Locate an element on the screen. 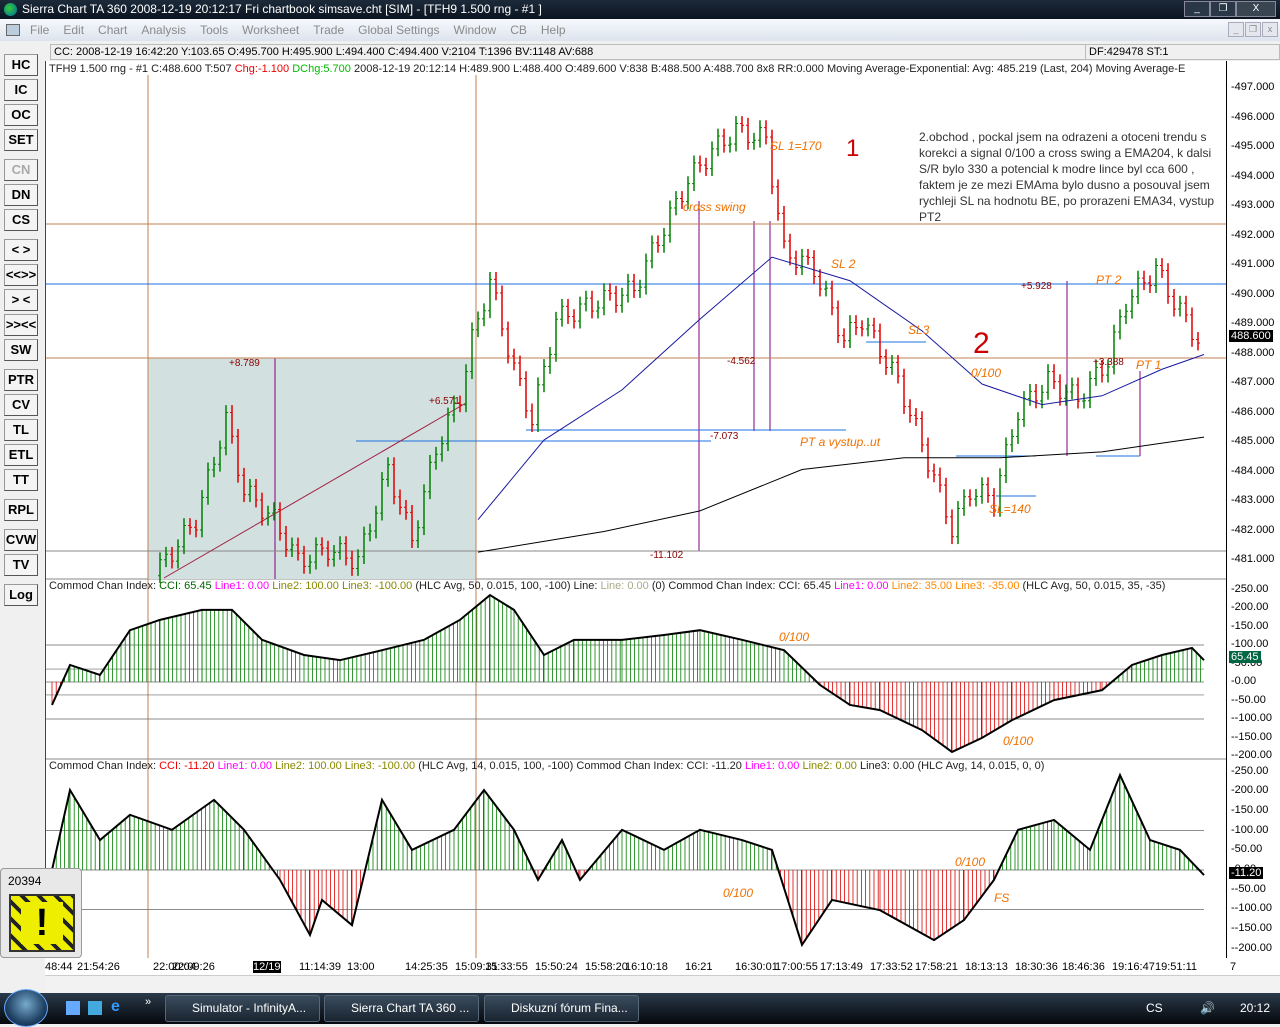 The height and width of the screenshot is (1027, 1280). toolbar-button-hc: HC is located at coordinates (21, 65).